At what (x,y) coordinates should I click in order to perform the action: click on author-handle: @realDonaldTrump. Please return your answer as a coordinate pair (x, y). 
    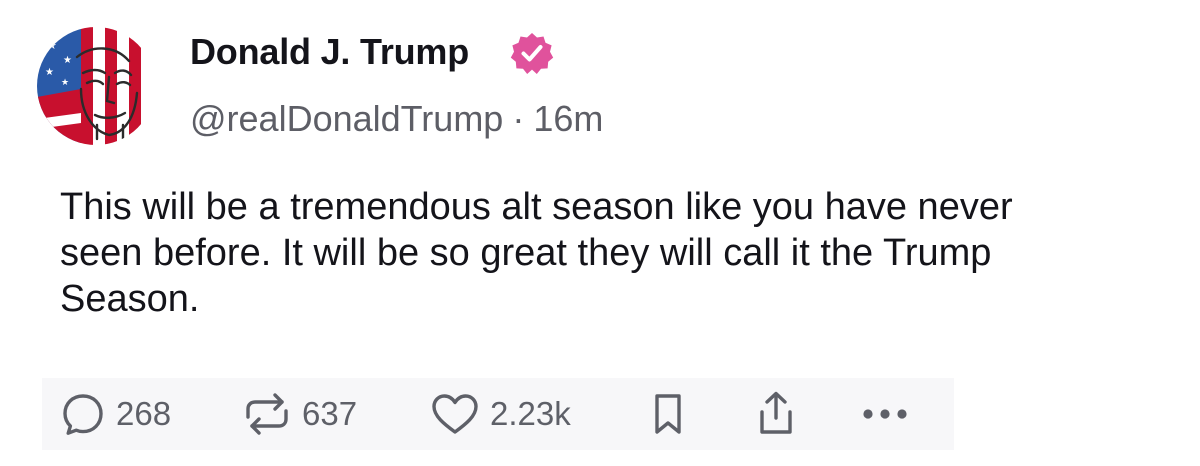
    Looking at the image, I should click on (346, 118).